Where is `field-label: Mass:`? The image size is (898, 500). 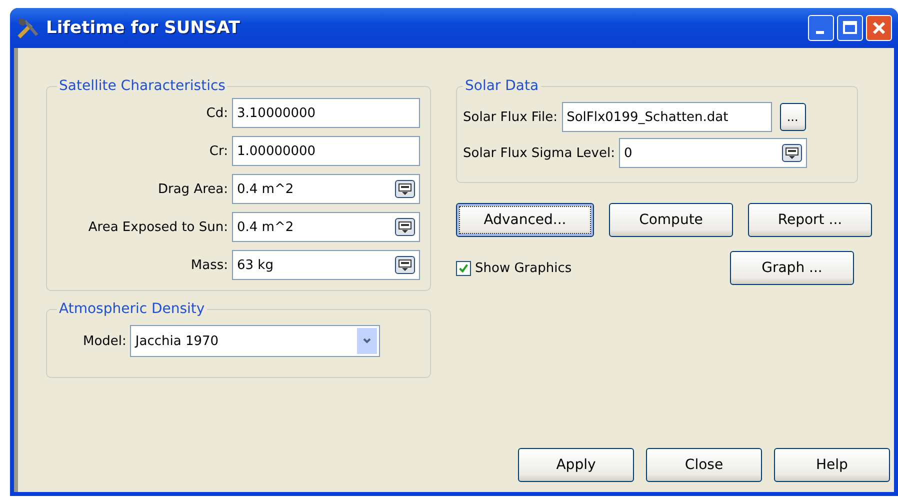
field-label: Mass: is located at coordinates (209, 265).